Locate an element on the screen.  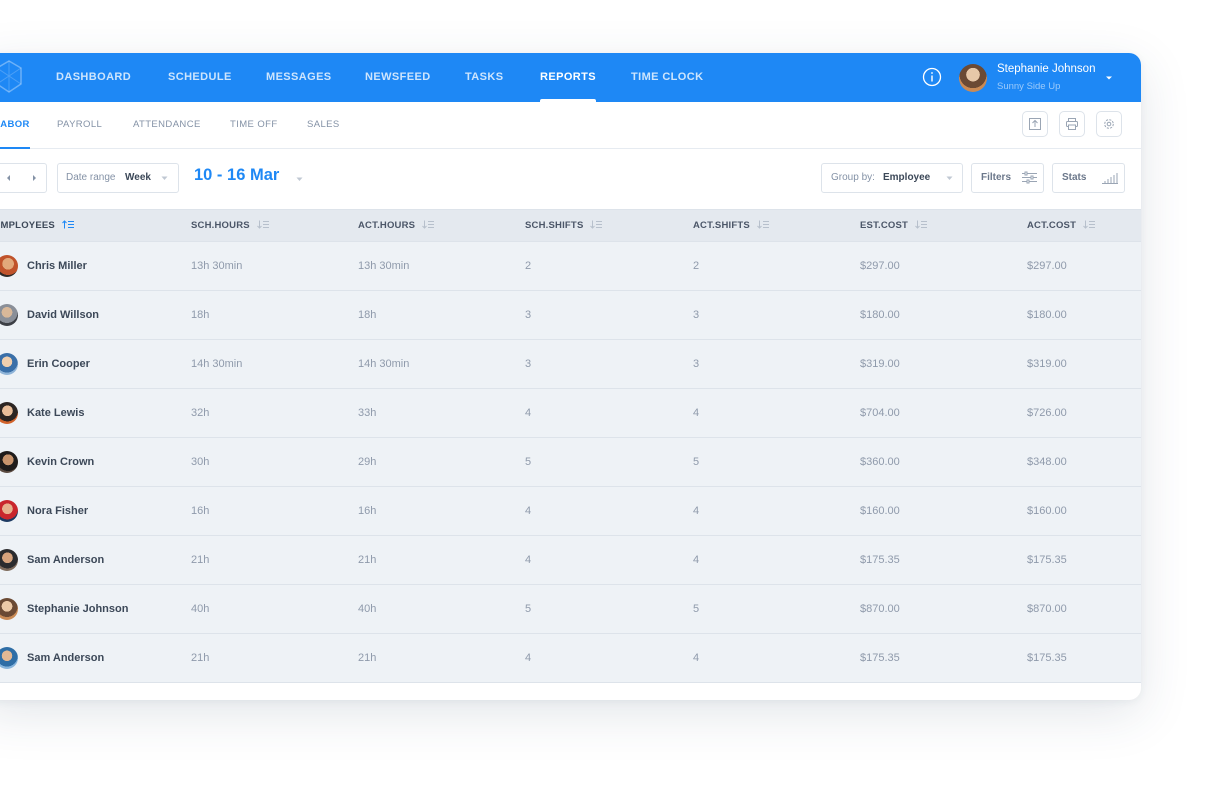
next-period-button is located at coordinates (34, 178).